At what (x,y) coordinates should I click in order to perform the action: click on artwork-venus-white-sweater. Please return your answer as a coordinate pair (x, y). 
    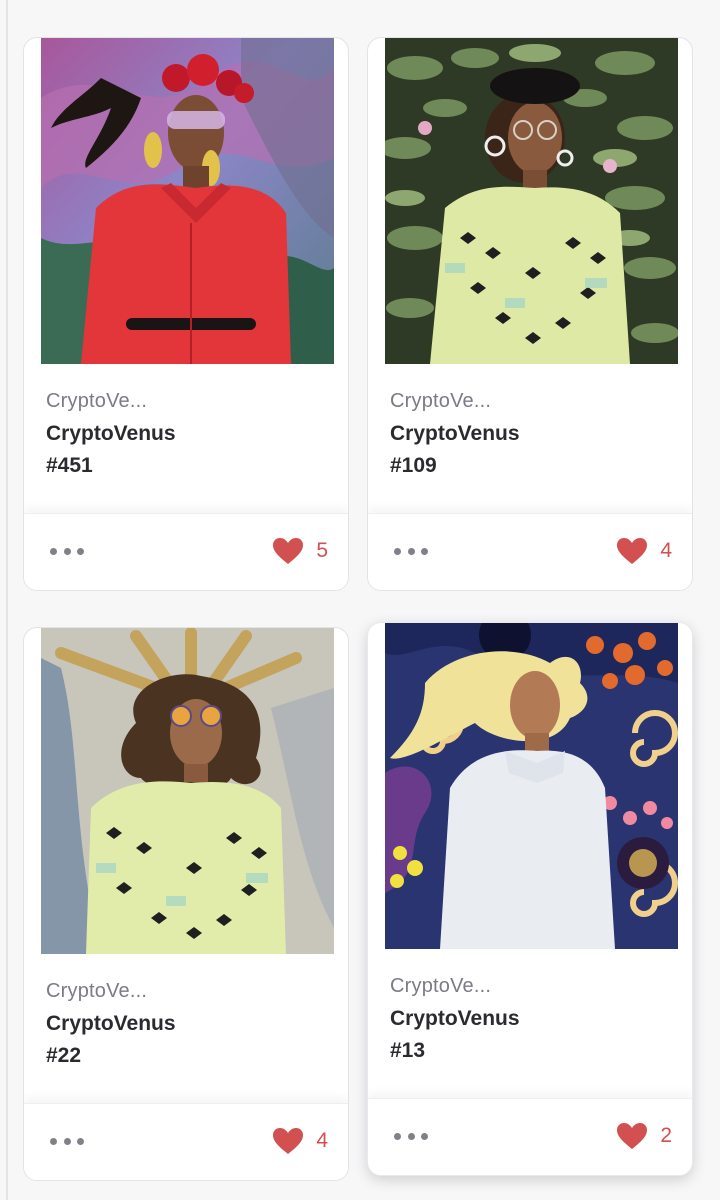
    Looking at the image, I should click on (531, 786).